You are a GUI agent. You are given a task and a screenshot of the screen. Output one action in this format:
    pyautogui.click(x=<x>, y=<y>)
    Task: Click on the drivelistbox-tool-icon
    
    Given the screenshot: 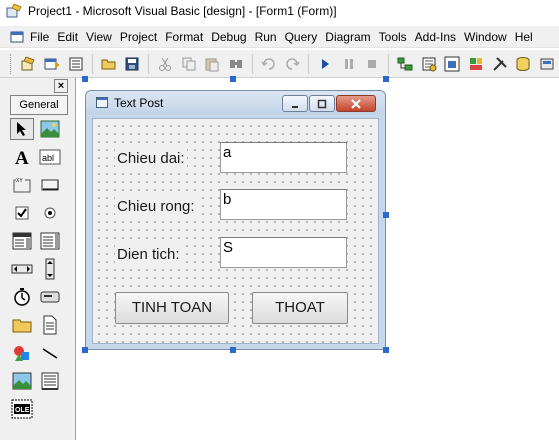 What is the action you would take?
    pyautogui.click(x=50, y=297)
    